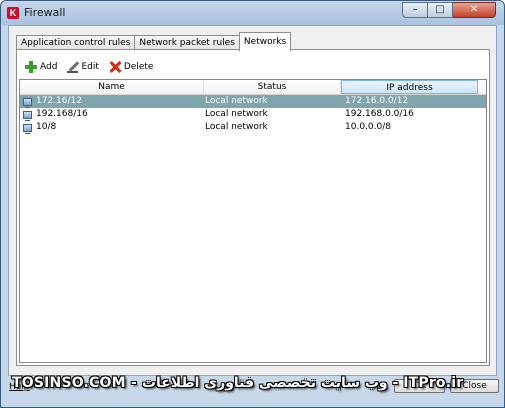  What do you see at coordinates (13, 13) in the screenshot?
I see `app-logo-icon: K` at bounding box center [13, 13].